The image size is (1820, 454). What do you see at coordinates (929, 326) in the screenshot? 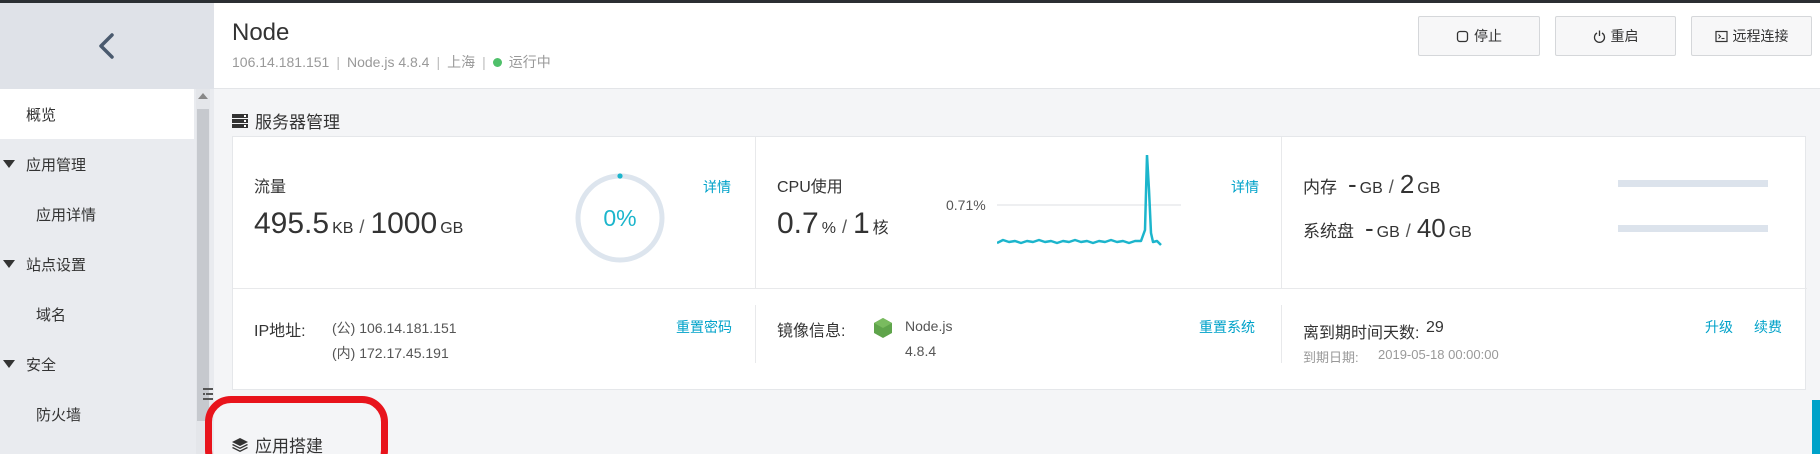
I see `image-name: Node.js` at bounding box center [929, 326].